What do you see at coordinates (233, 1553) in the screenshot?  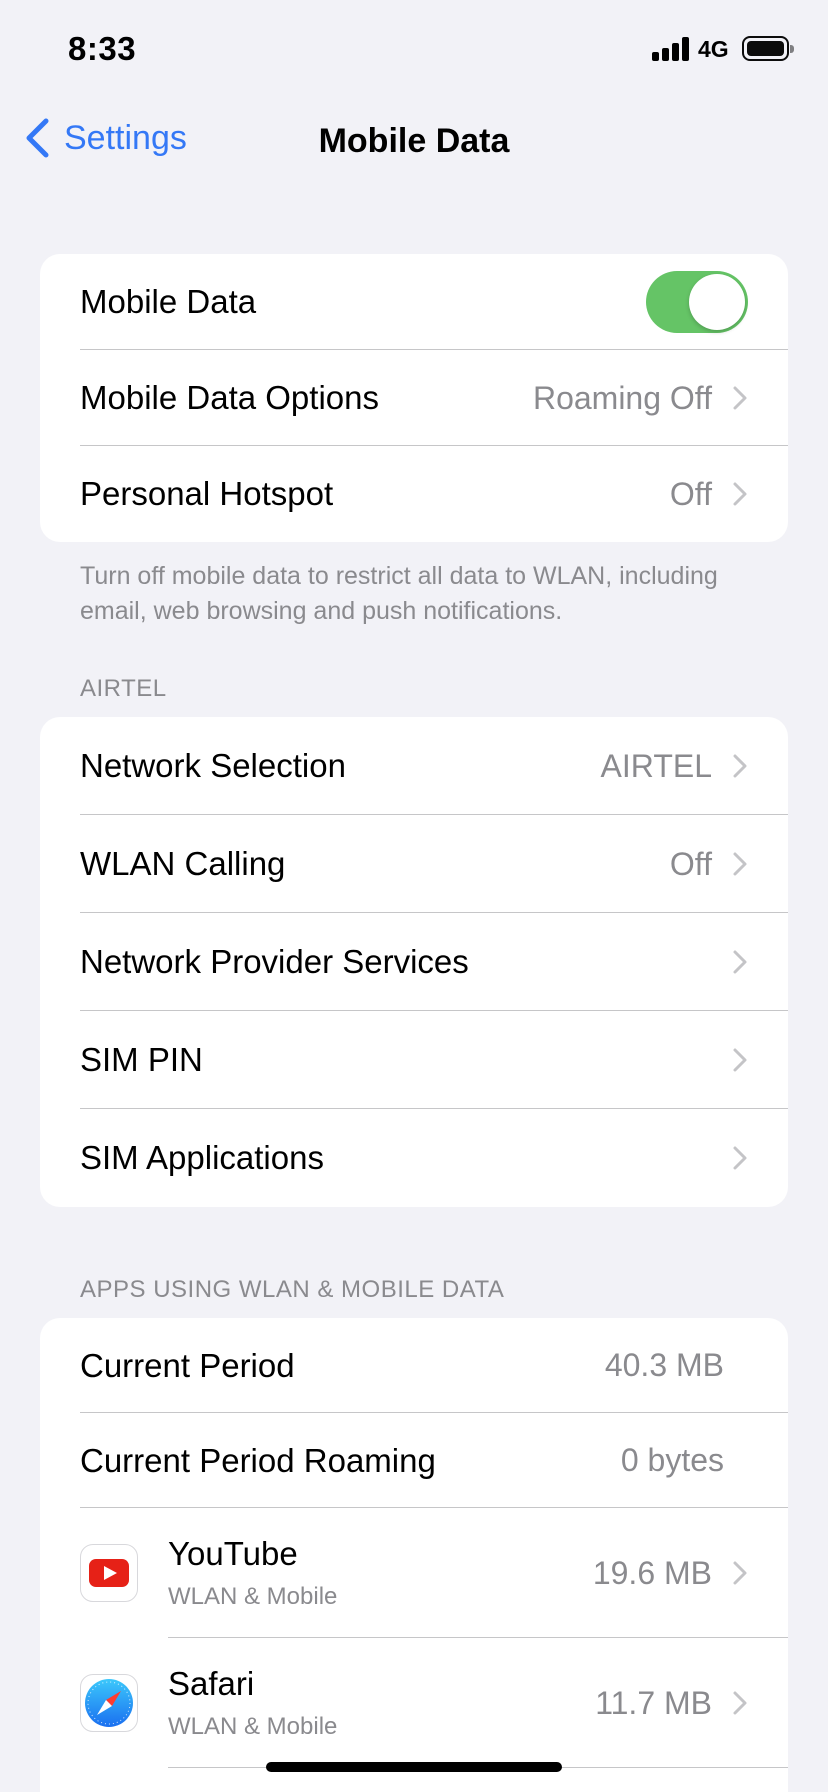 I see `app-name: YouTube` at bounding box center [233, 1553].